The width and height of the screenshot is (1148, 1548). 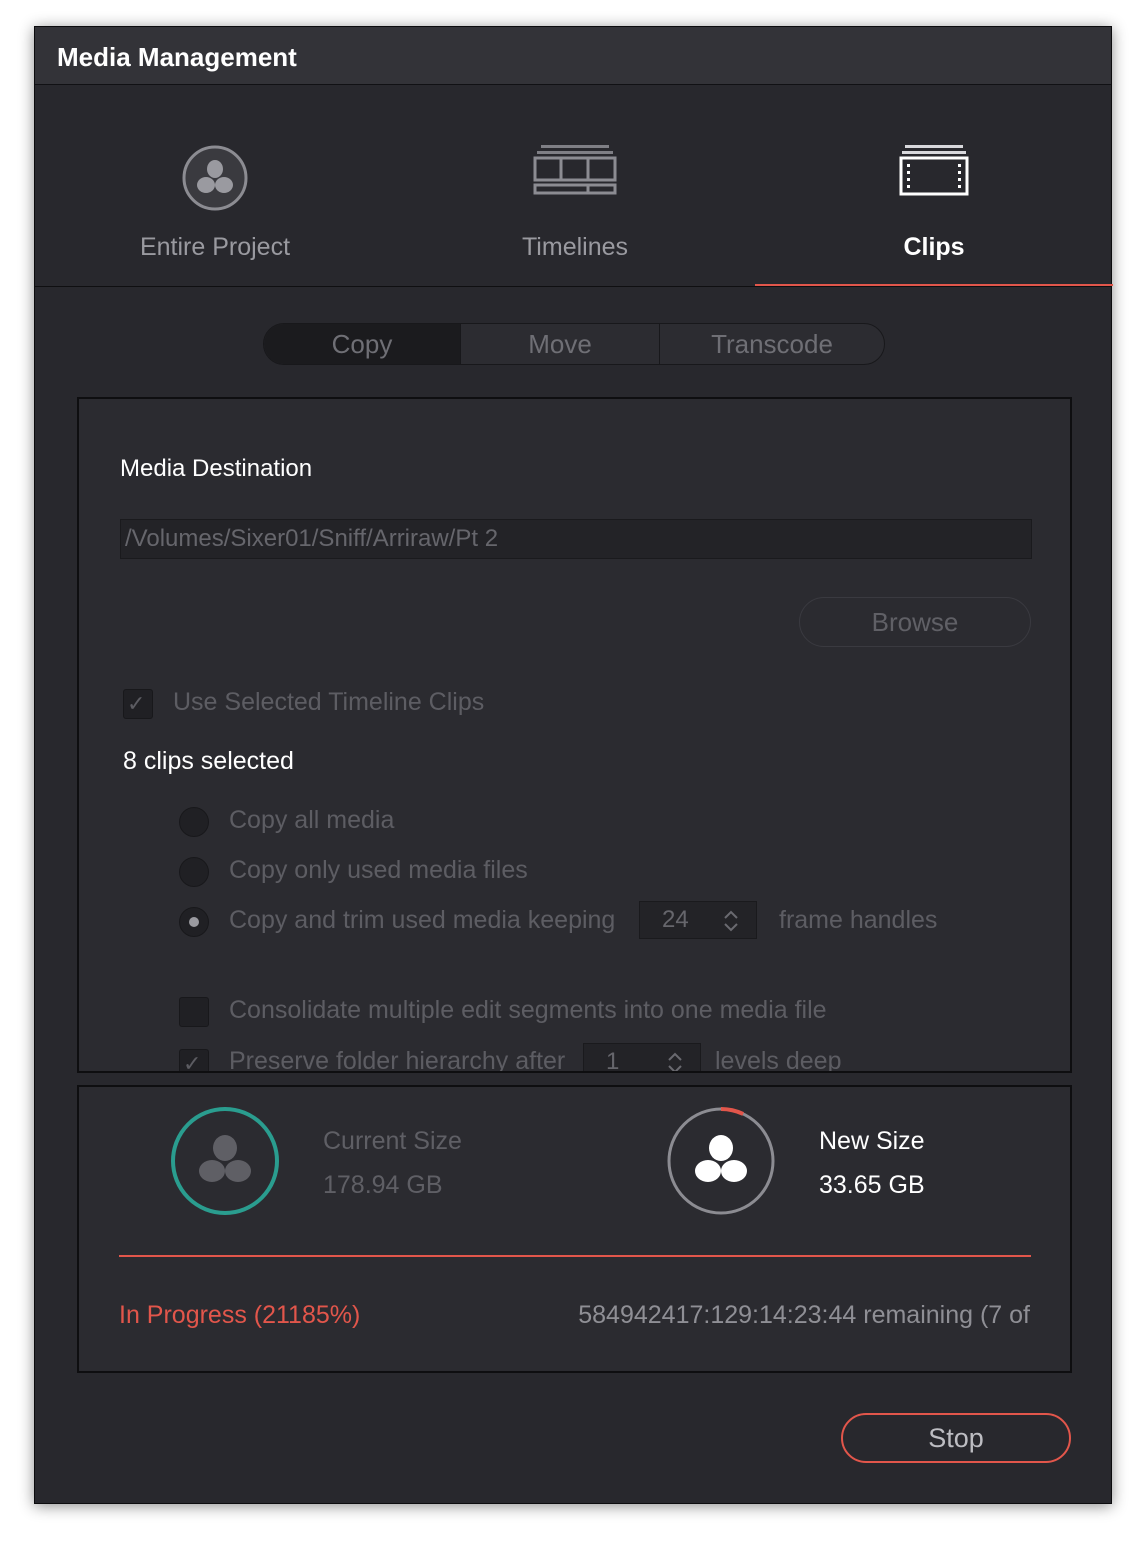 What do you see at coordinates (560, 344) in the screenshot?
I see `segment-move: Move` at bounding box center [560, 344].